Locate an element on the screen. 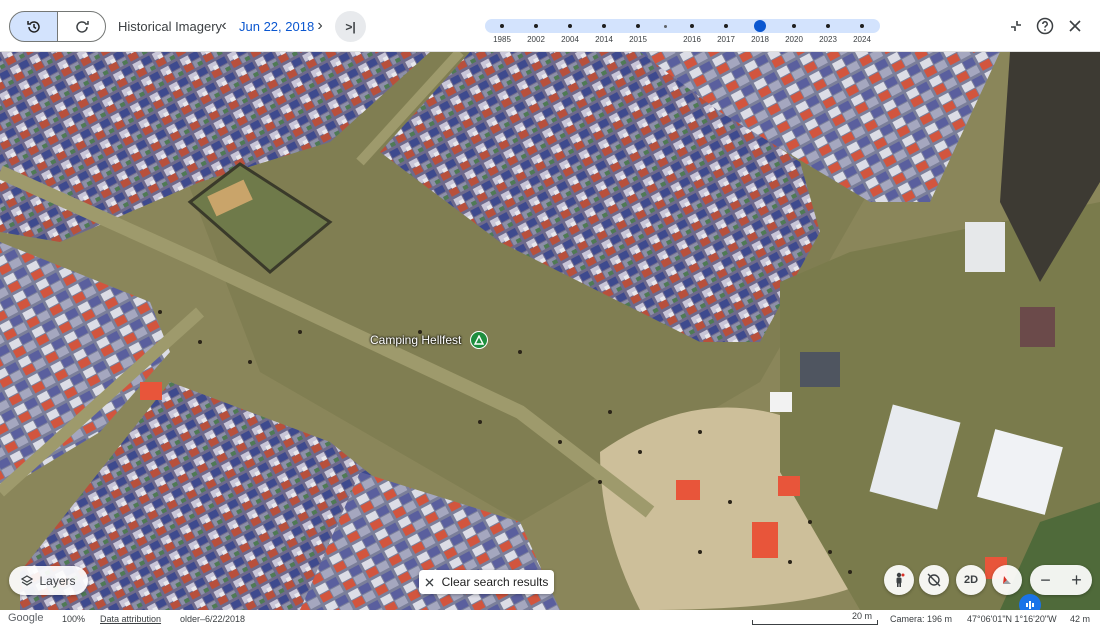 The image size is (1100, 626). timeline-year-2002: 2002 is located at coordinates (536, 39).